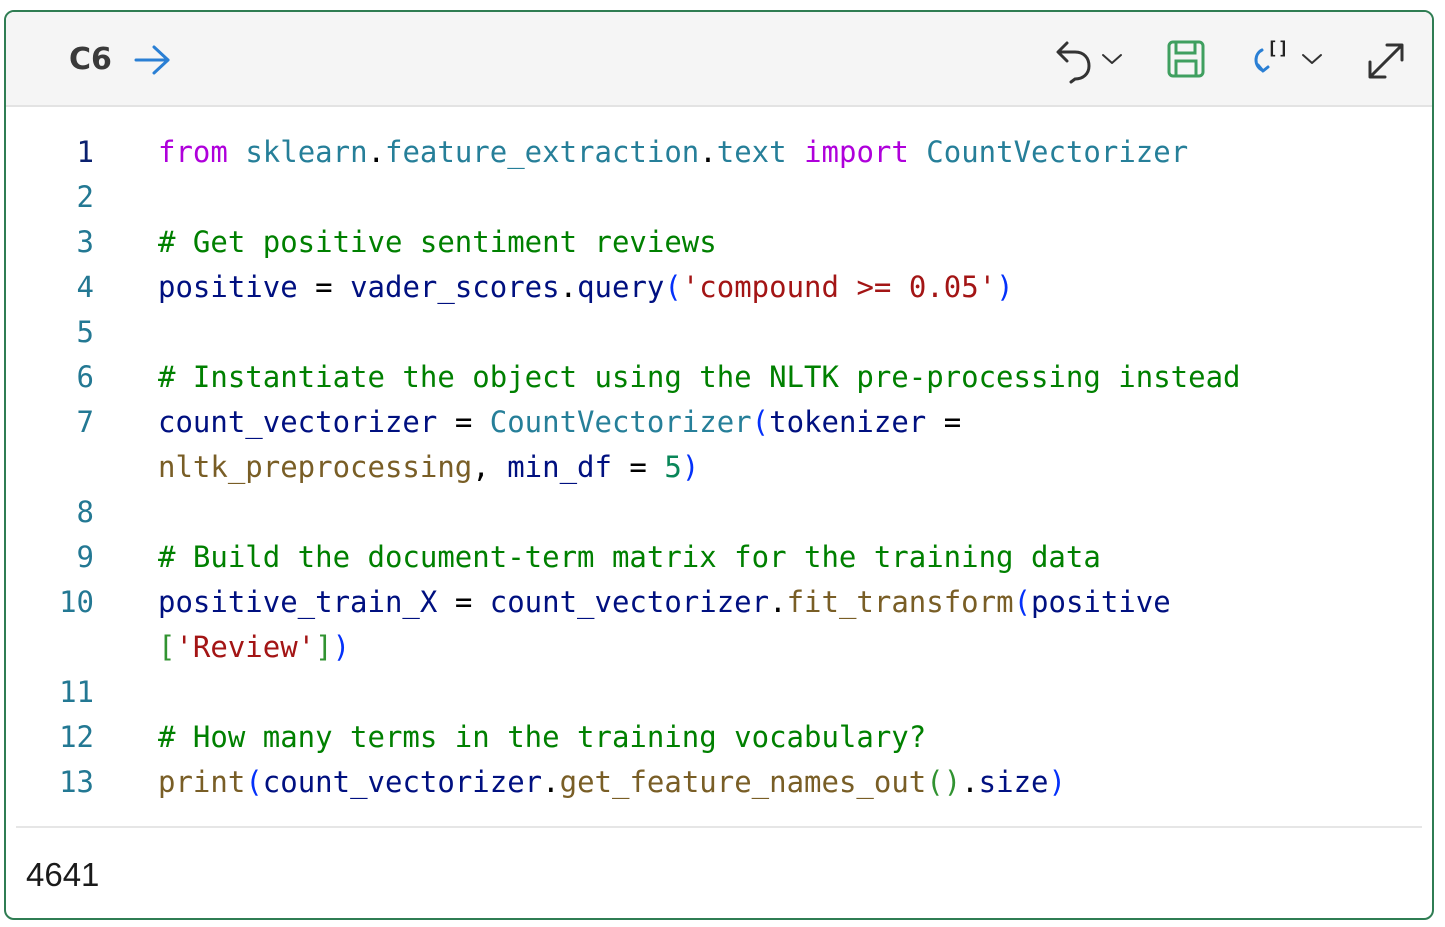 The width and height of the screenshot is (1445, 927). I want to click on undo-options-chevron-down-icon, so click(1112, 59).